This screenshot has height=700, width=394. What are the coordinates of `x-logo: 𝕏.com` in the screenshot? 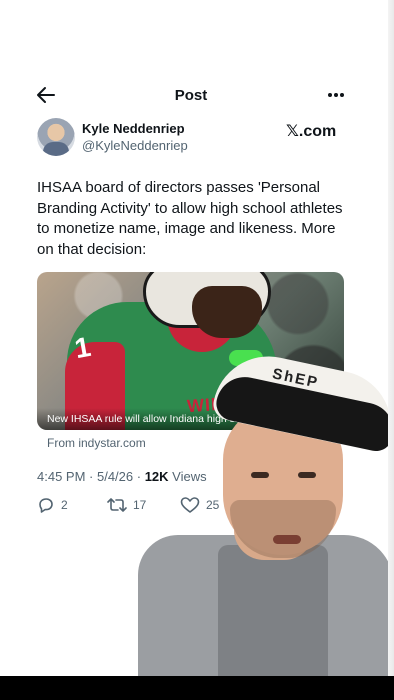 It's located at (311, 131).